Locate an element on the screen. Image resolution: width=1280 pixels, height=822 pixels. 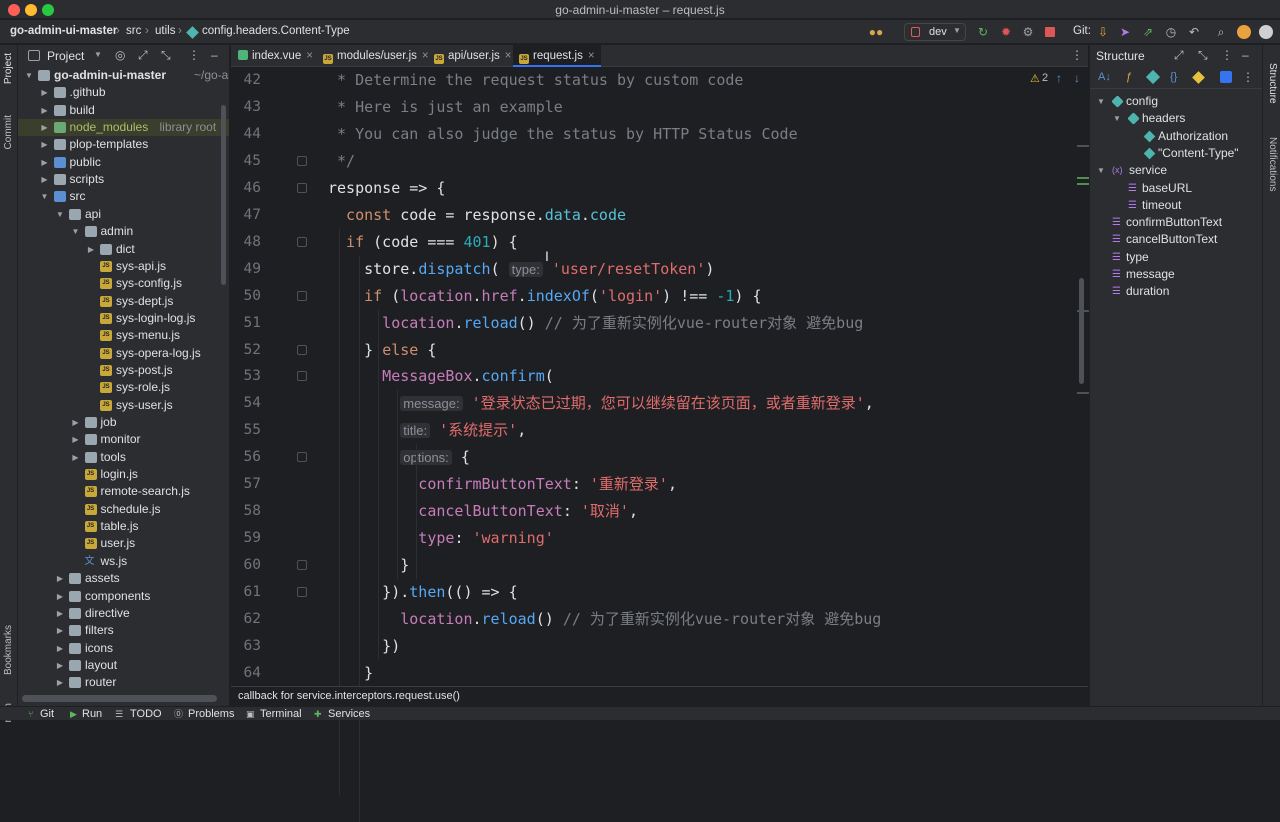
tree-row: ▶ router is located at coordinates (123, 682).